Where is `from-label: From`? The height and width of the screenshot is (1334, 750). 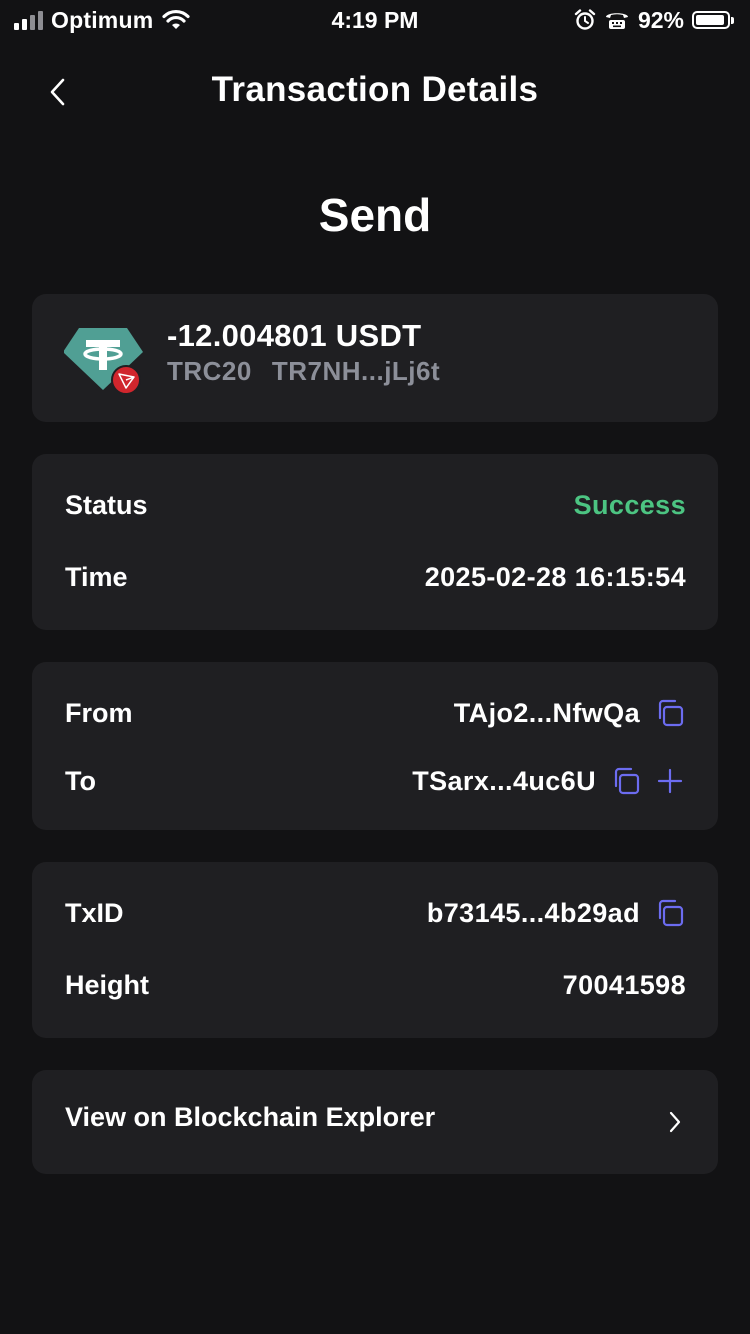
from-label: From is located at coordinates (99, 712).